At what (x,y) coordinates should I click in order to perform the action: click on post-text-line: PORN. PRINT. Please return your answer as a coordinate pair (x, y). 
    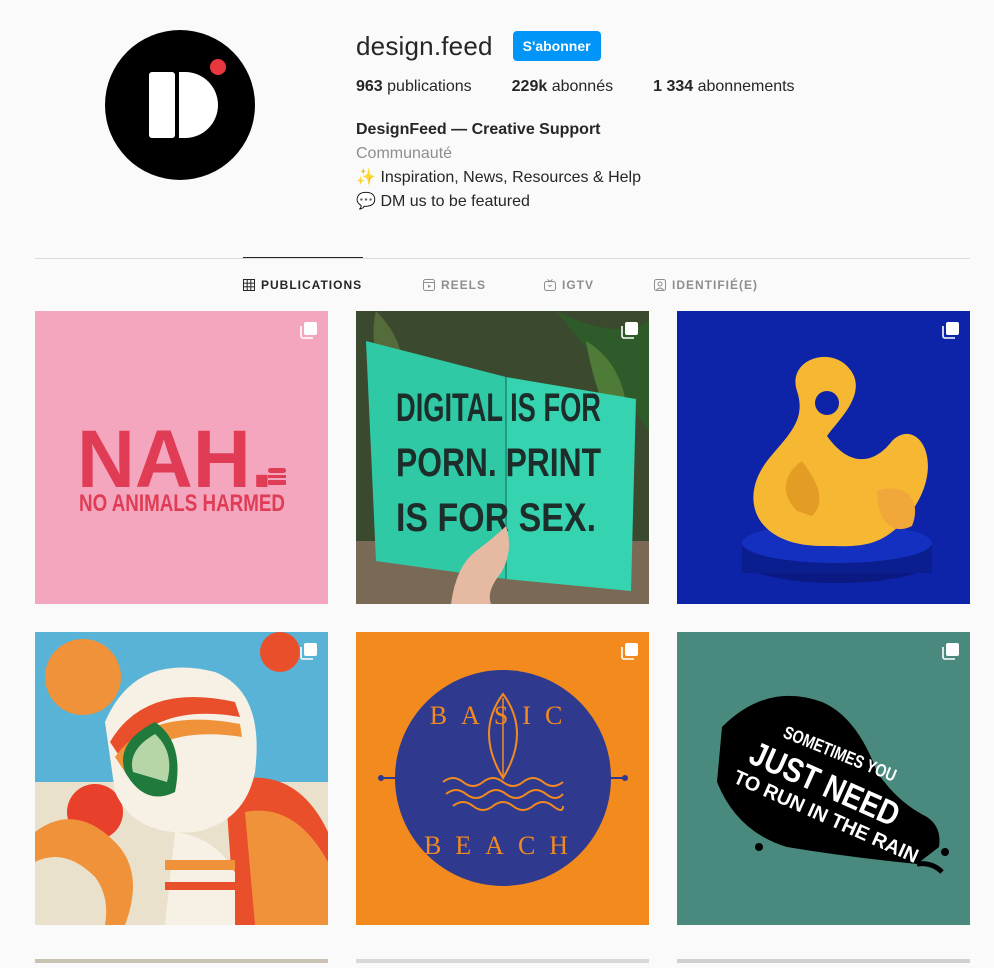
    Looking at the image, I should click on (498, 463).